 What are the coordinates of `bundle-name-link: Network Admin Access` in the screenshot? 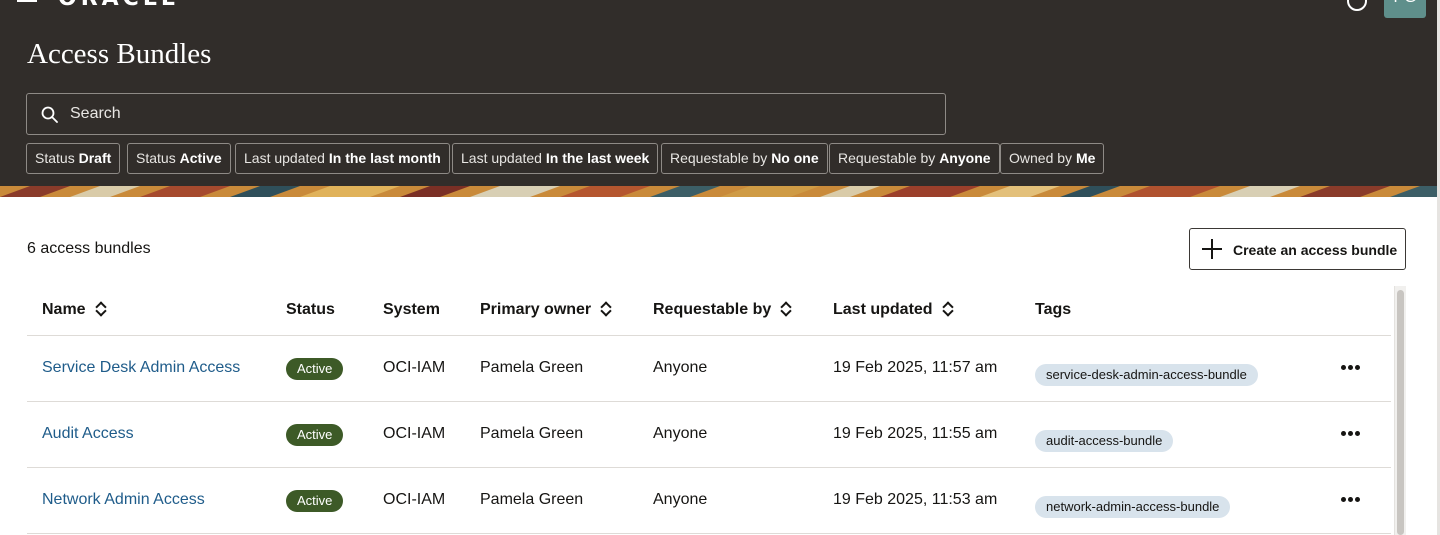 It's located at (123, 500).